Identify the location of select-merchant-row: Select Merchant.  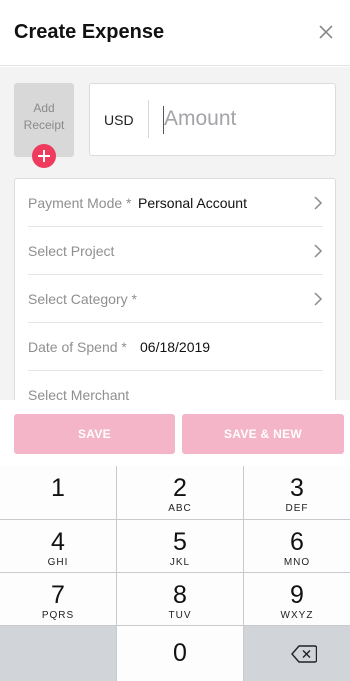
(175, 385).